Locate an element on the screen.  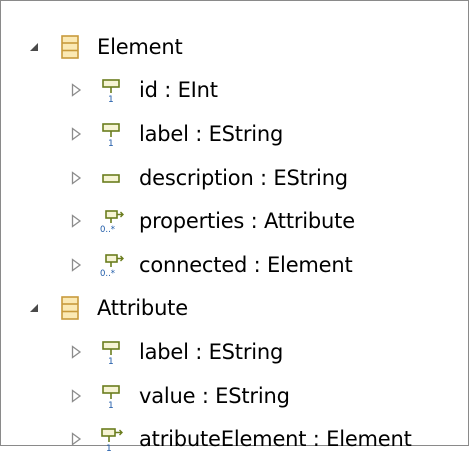
tree-node-feature-description: description : EString is located at coordinates (234, 178).